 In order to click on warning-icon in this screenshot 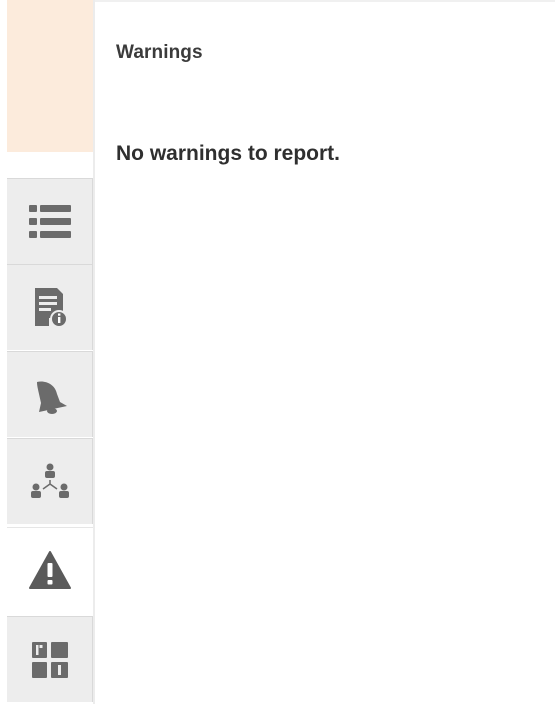, I will do `click(50, 571)`.